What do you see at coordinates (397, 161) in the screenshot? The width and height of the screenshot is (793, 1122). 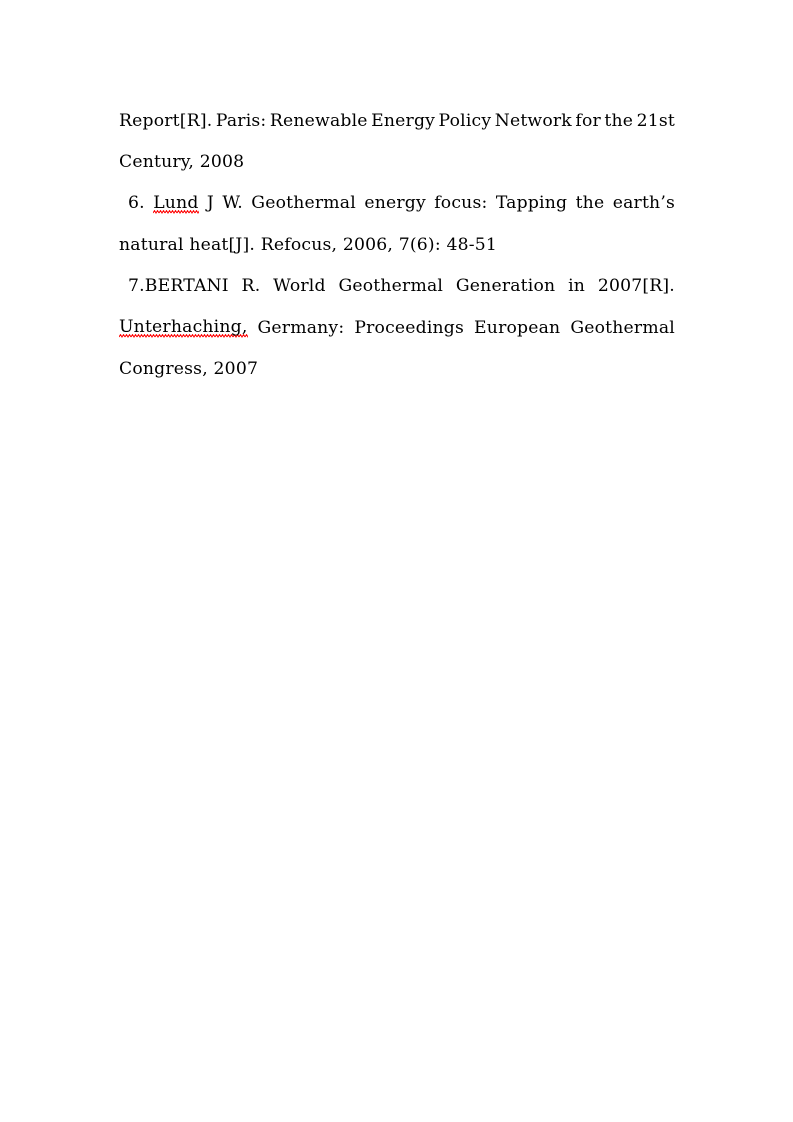 I see `text-line: Century, 2008` at bounding box center [397, 161].